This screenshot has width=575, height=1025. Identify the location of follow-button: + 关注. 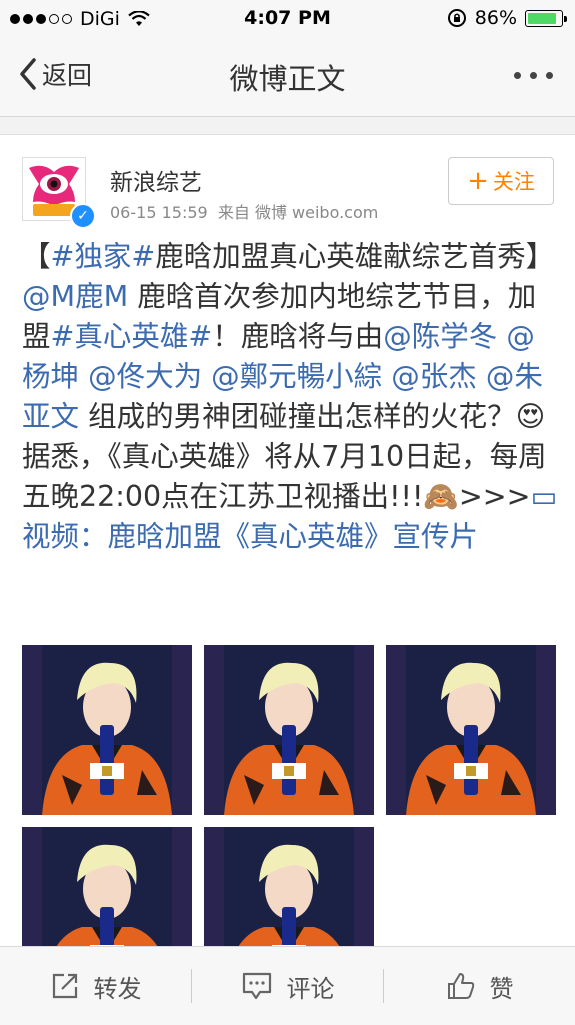
(501, 181).